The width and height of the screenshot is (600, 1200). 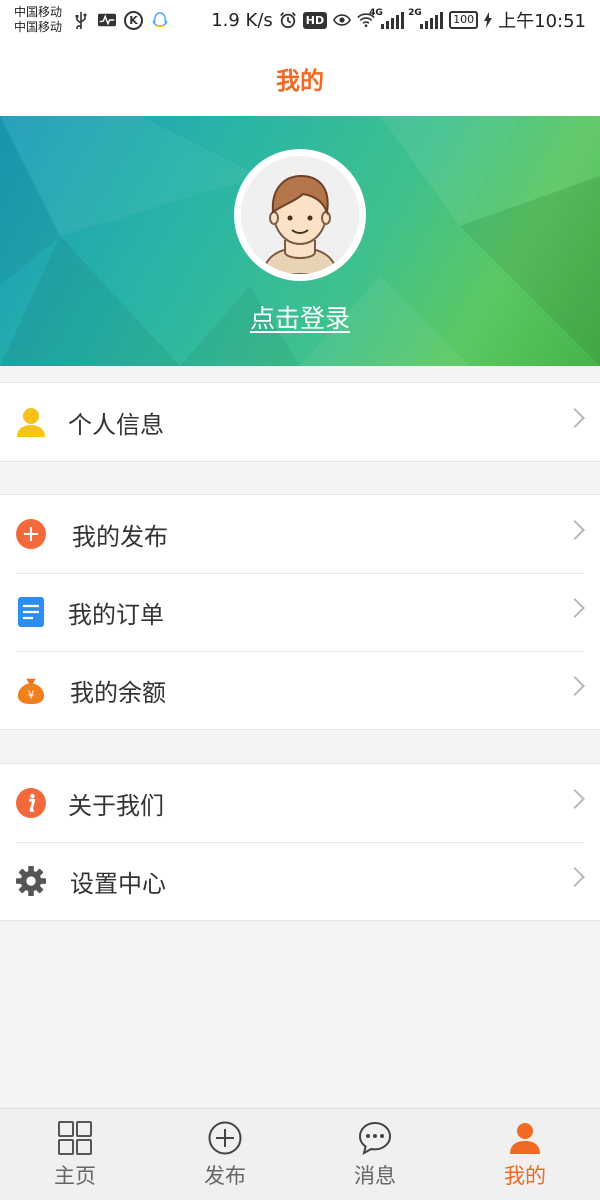 What do you see at coordinates (31, 803) in the screenshot?
I see `info-icon` at bounding box center [31, 803].